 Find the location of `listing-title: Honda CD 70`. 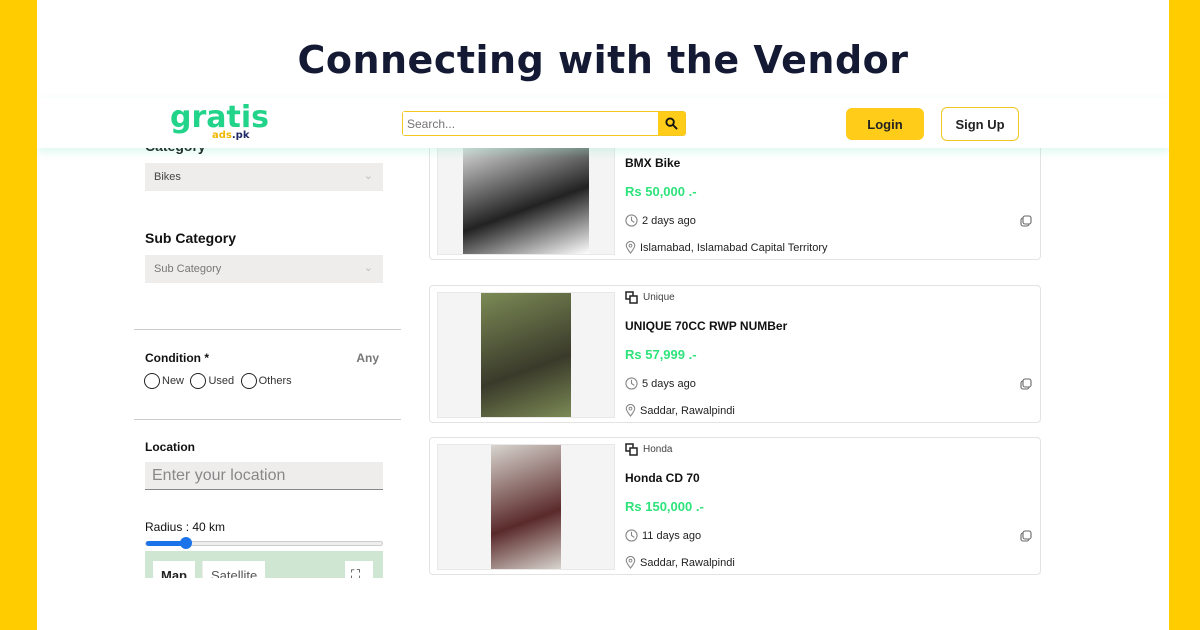

listing-title: Honda CD 70 is located at coordinates (662, 478).